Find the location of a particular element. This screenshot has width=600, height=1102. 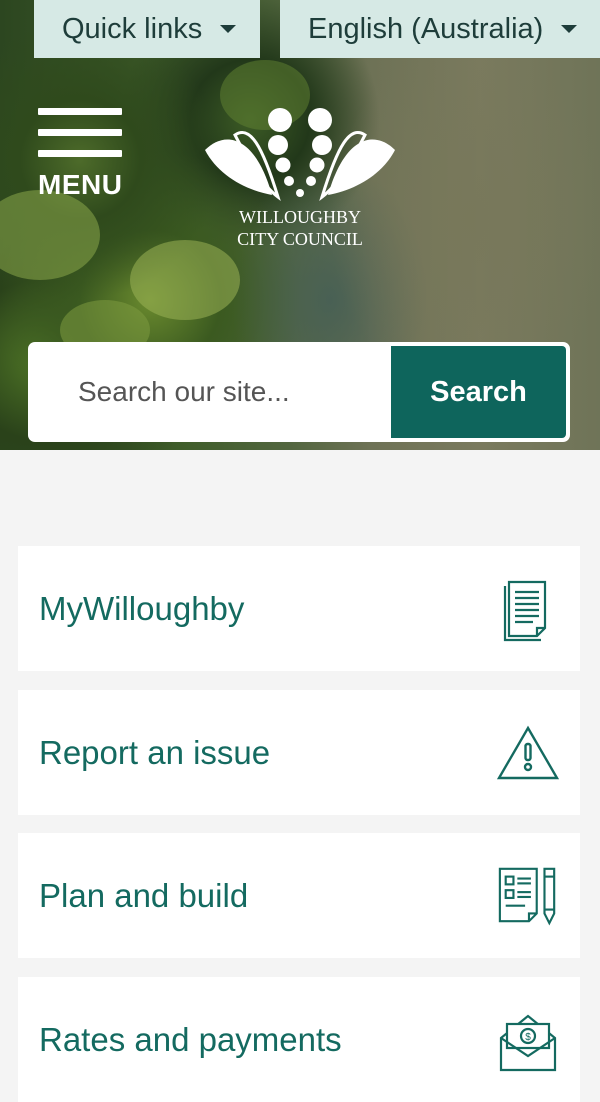

logo-emblem-icon is located at coordinates (300, 154).